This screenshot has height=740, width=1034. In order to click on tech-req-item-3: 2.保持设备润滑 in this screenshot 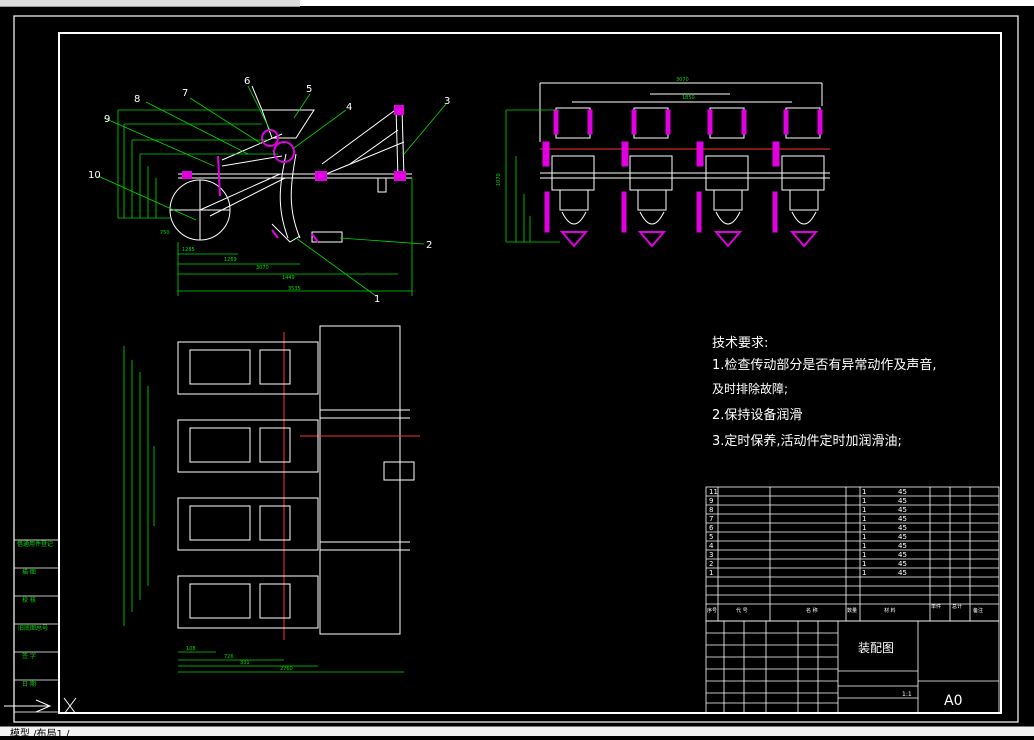, I will do `click(757, 415)`.